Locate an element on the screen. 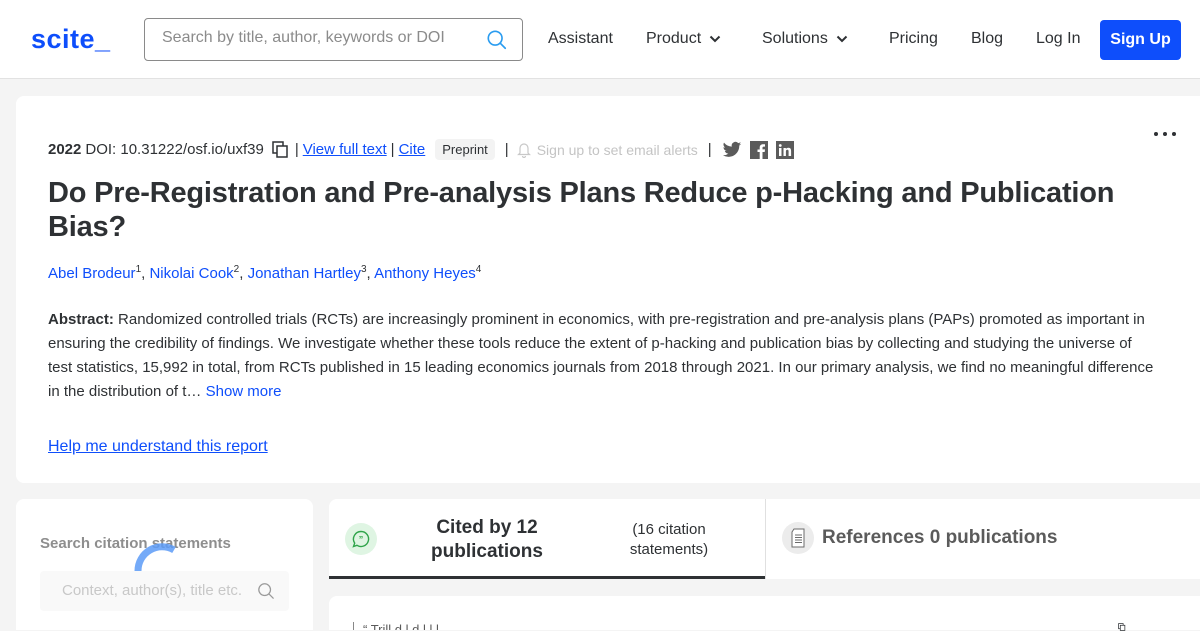  global-search-input is located at coordinates (312, 38).